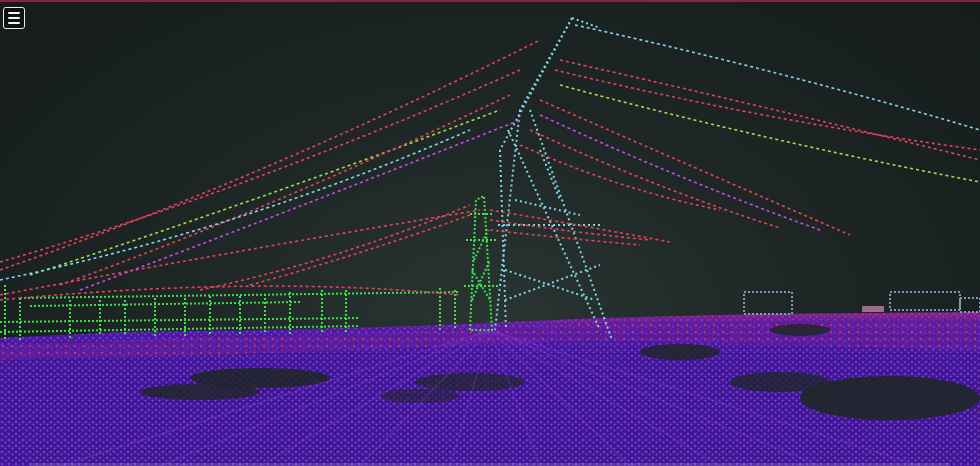  What do you see at coordinates (14, 18) in the screenshot?
I see `menu-button` at bounding box center [14, 18].